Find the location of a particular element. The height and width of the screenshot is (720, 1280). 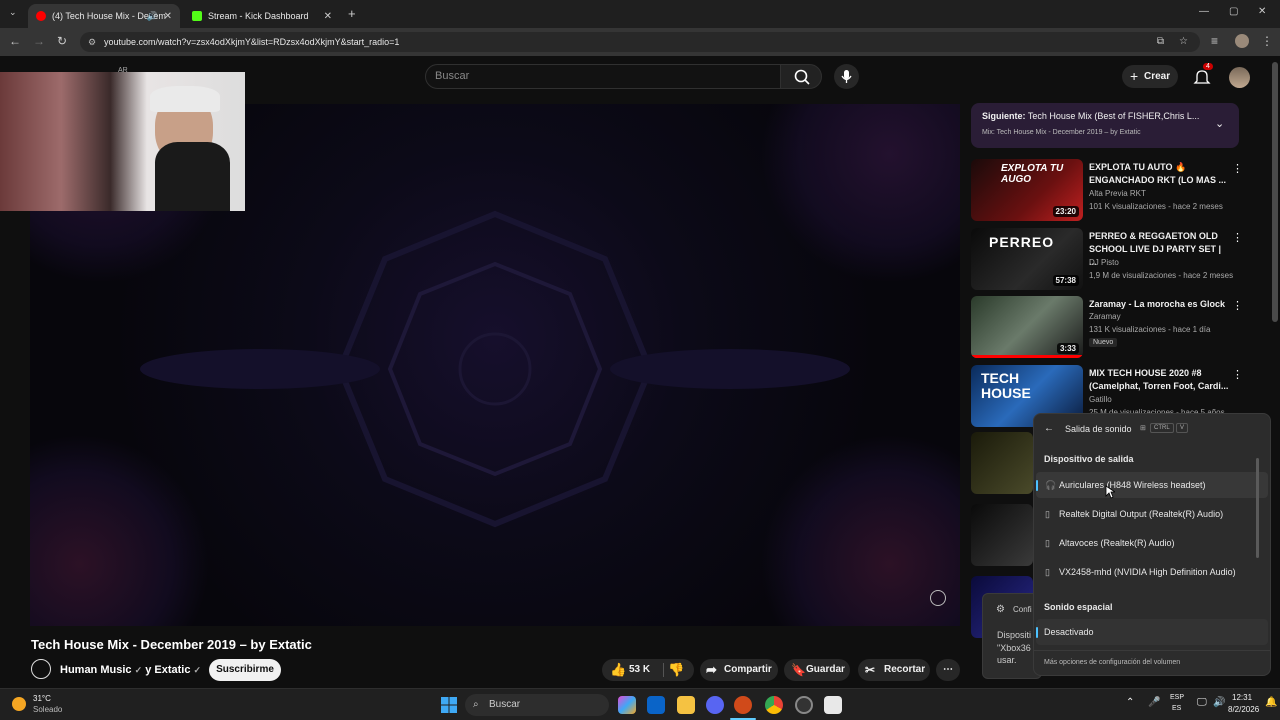

media-control-icon: ≡ is located at coordinates (1214, 41).